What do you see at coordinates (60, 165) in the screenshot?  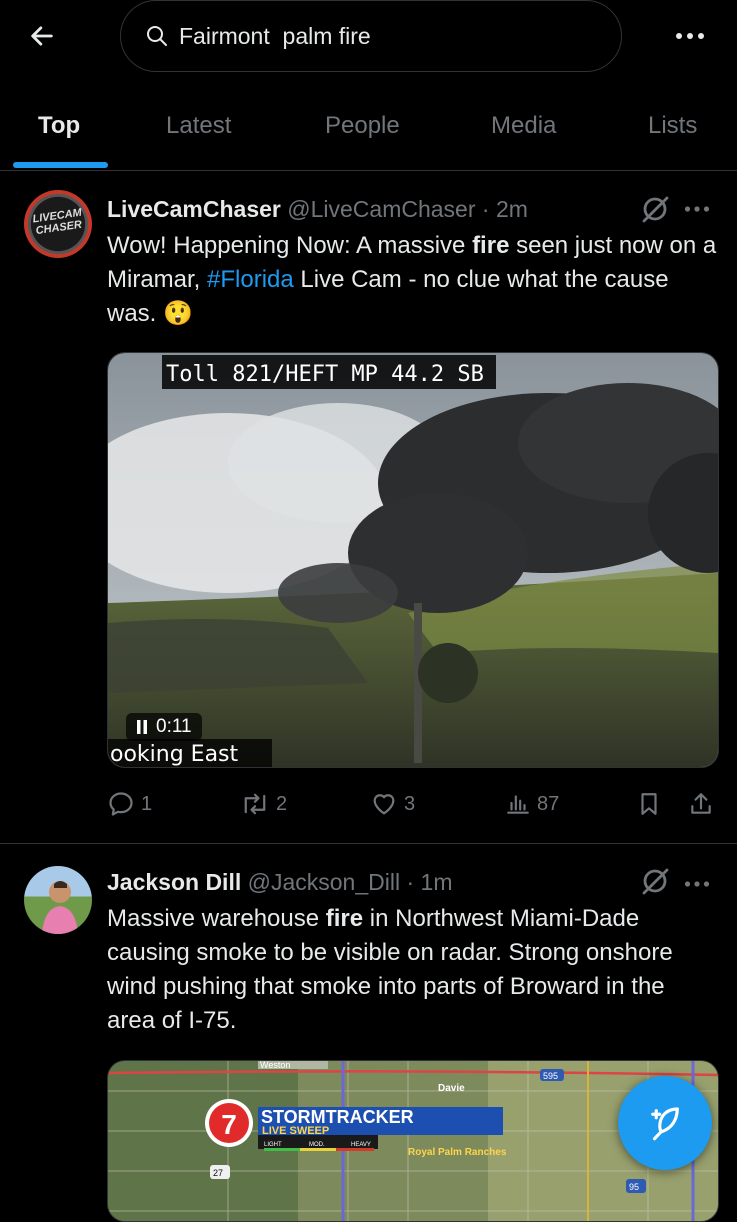 I see `active-tab-indicator` at bounding box center [60, 165].